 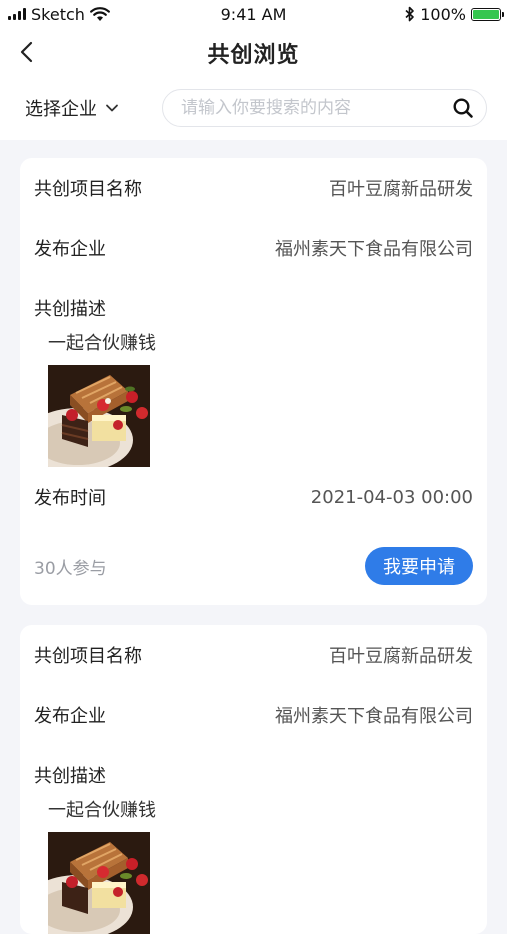 I want to click on status-left: Sketch, so click(x=59, y=14).